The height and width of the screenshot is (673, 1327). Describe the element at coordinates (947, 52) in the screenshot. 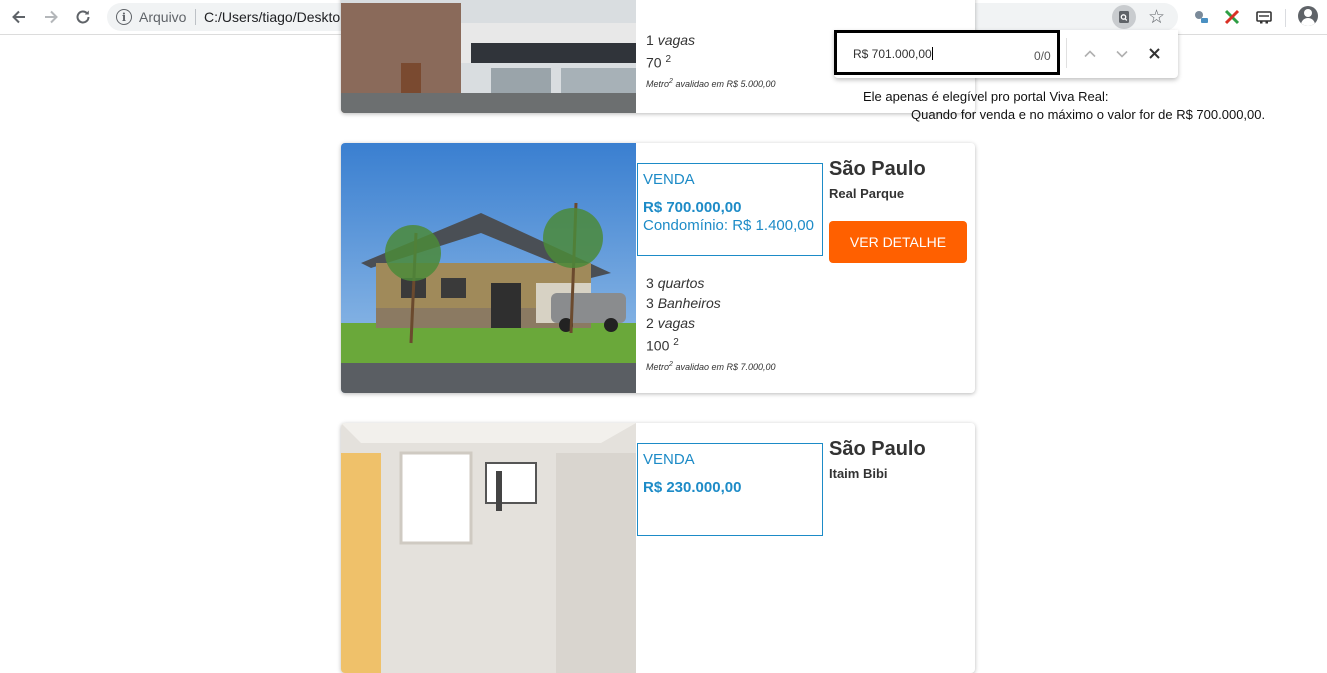

I see `find-input-highlight: R$ 701.000,00 0/0` at that location.